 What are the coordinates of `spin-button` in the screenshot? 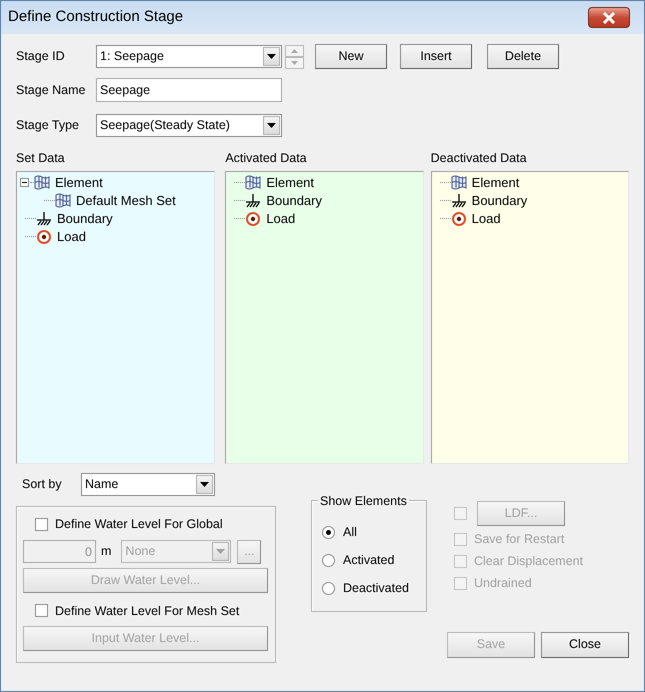 It's located at (294, 56).